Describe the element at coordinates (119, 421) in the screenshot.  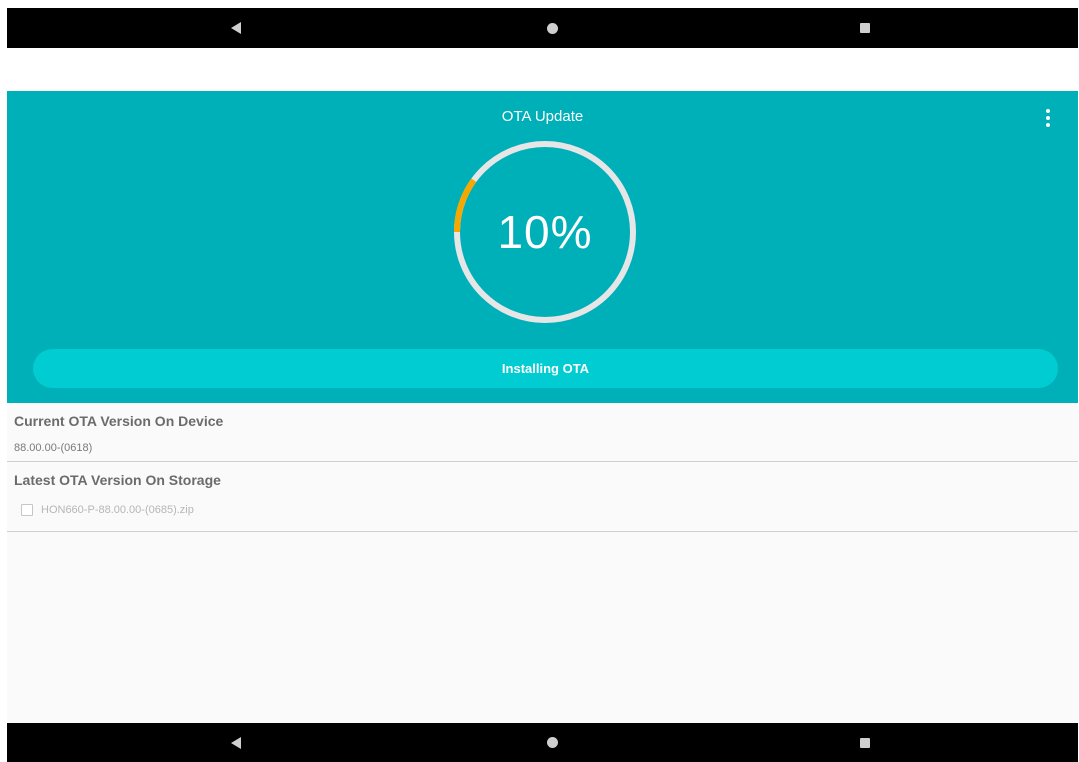
I see `current-version-heading: Current OTA Version On Device` at that location.